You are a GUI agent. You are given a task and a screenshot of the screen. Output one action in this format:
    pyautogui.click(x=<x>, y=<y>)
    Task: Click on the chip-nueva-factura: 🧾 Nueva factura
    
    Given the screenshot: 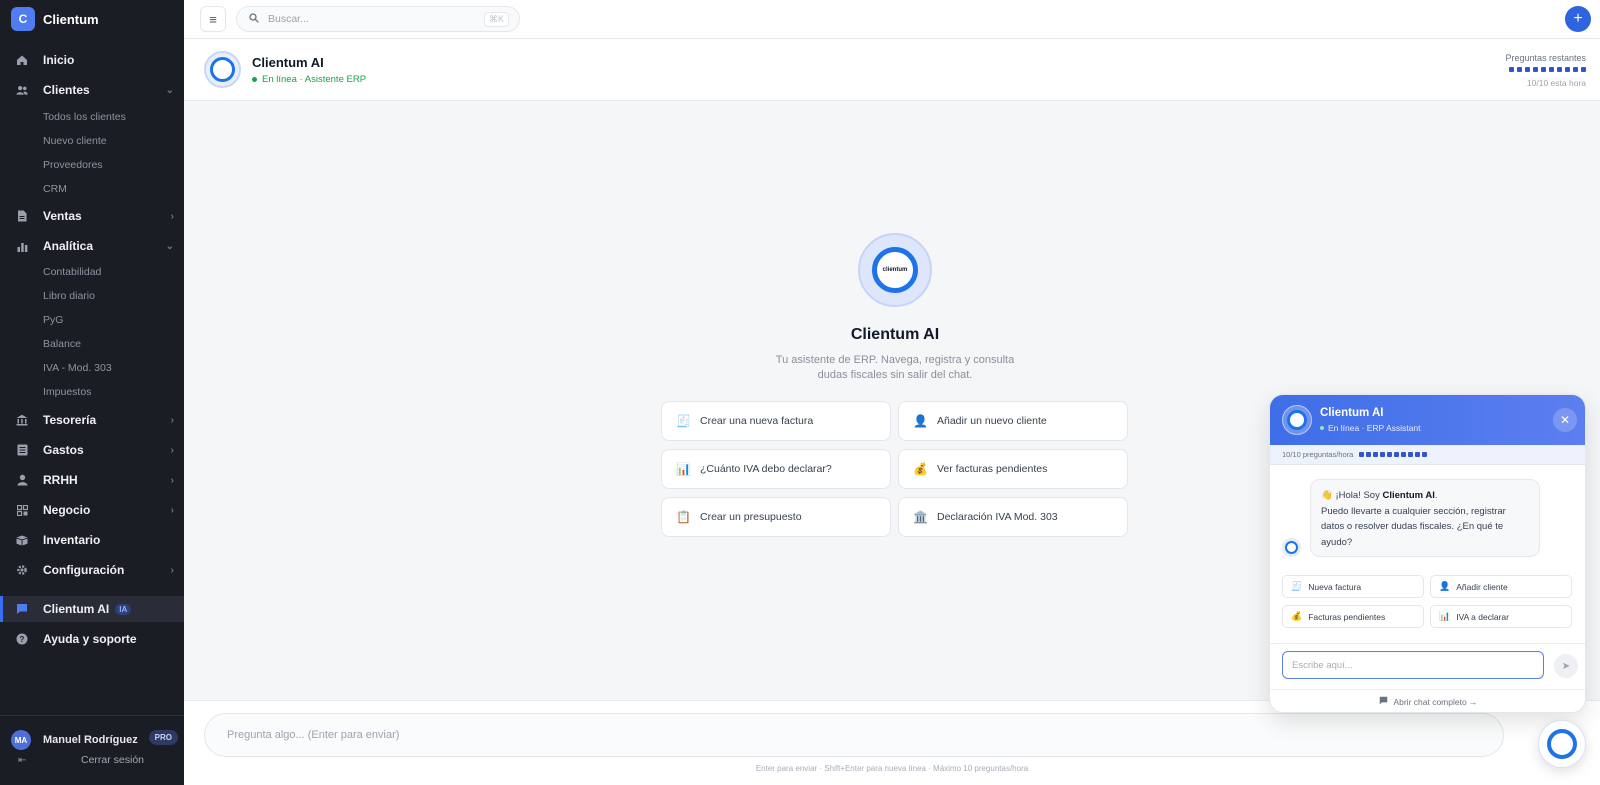 What is the action you would take?
    pyautogui.click(x=1353, y=586)
    